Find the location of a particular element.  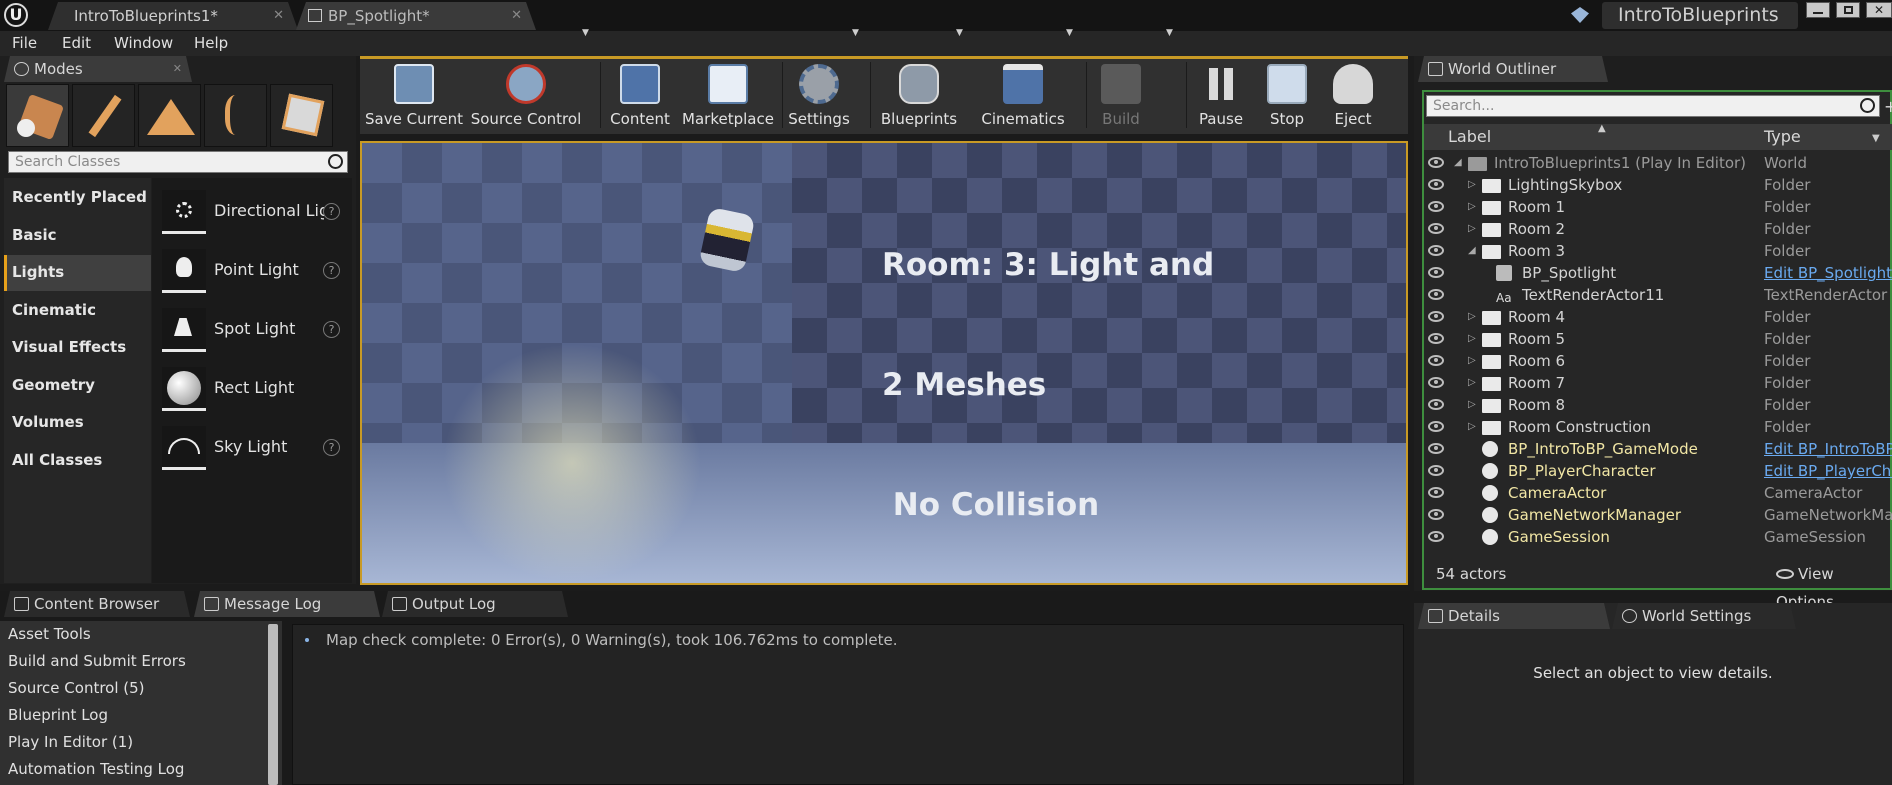

geometry-mode-button is located at coordinates (301, 115).